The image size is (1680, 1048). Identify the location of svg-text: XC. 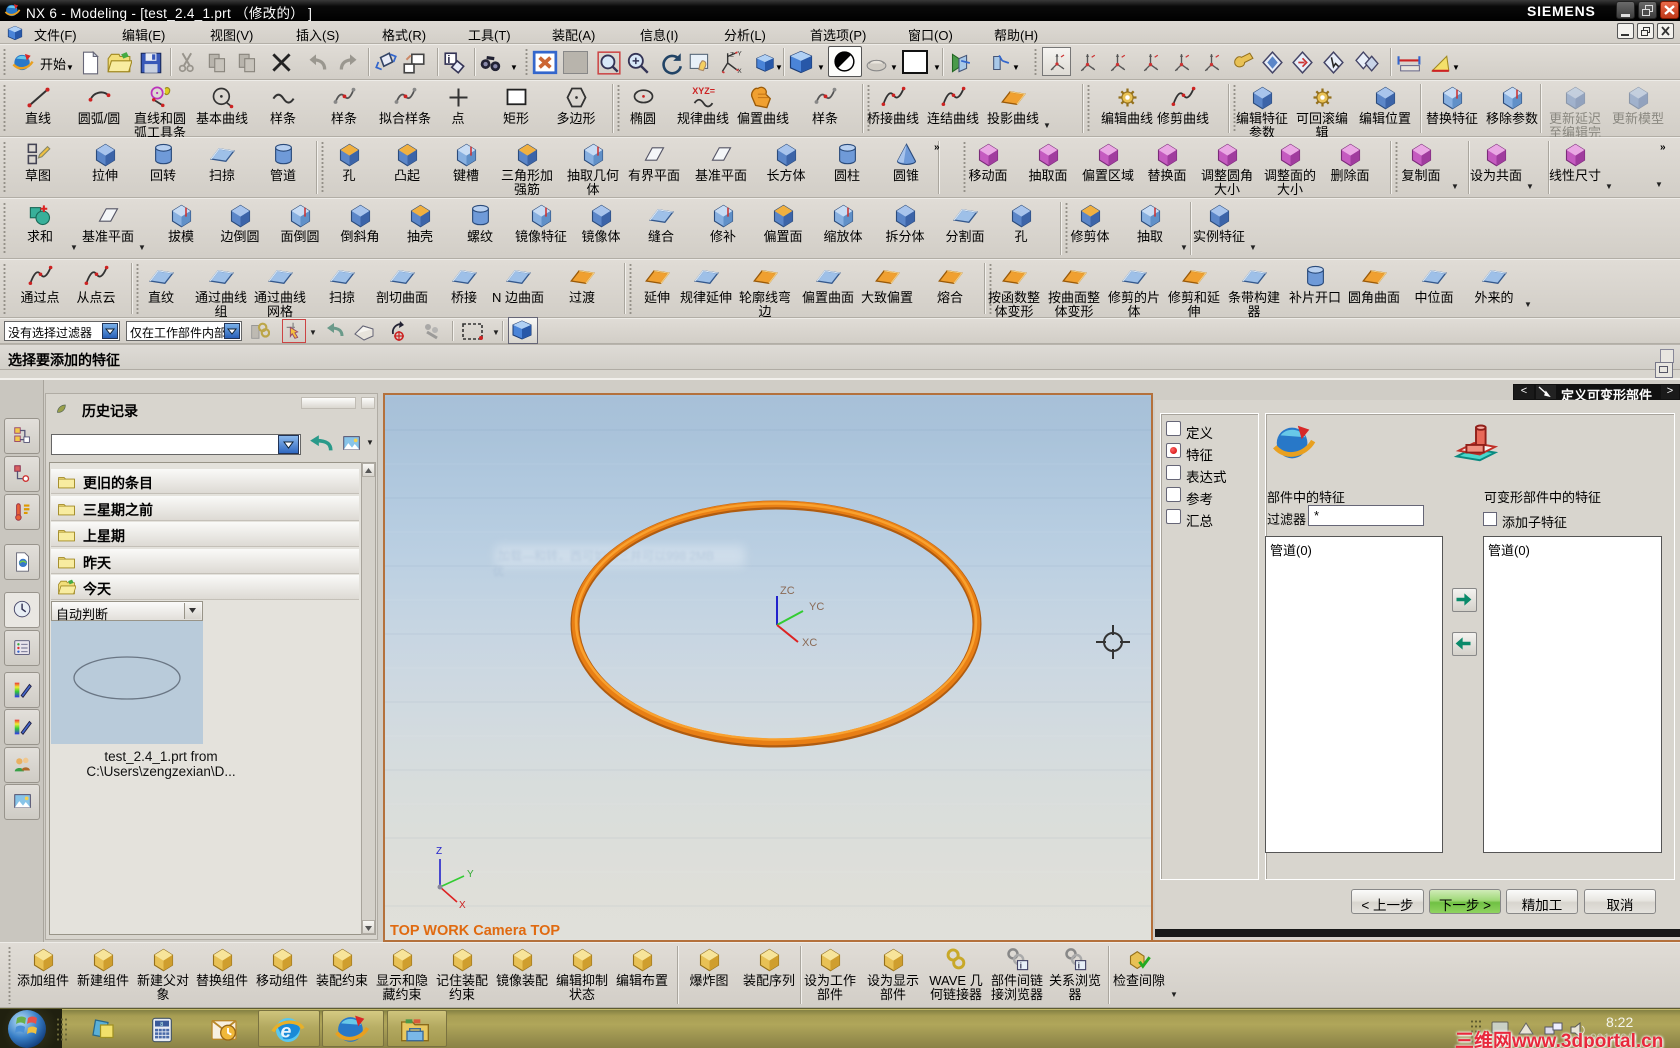
(809, 643).